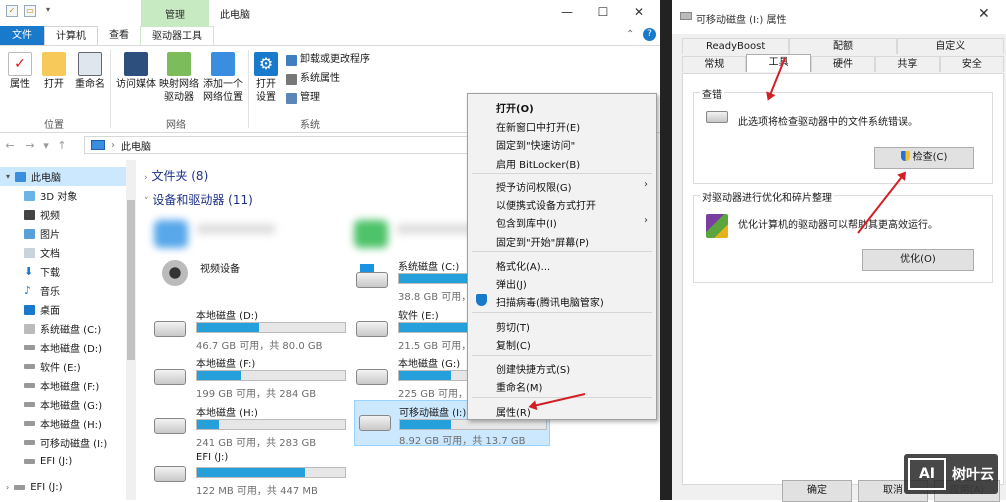 The width and height of the screenshot is (1006, 502). I want to click on tab-customize: 自定义, so click(950, 46).